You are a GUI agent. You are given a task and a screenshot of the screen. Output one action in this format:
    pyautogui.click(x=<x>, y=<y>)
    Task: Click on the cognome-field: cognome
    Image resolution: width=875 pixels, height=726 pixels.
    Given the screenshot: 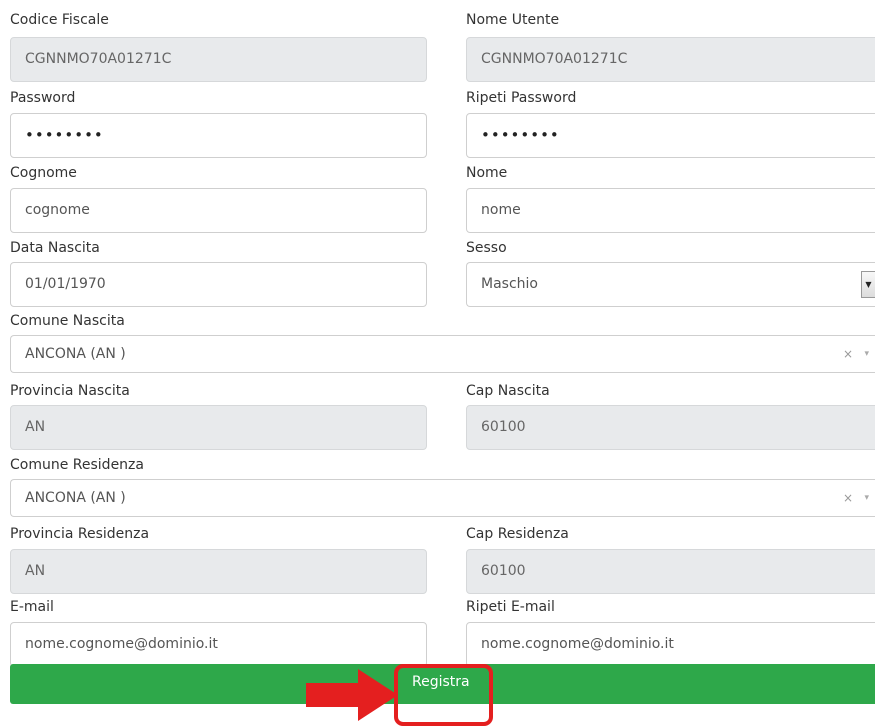 What is the action you would take?
    pyautogui.click(x=218, y=210)
    